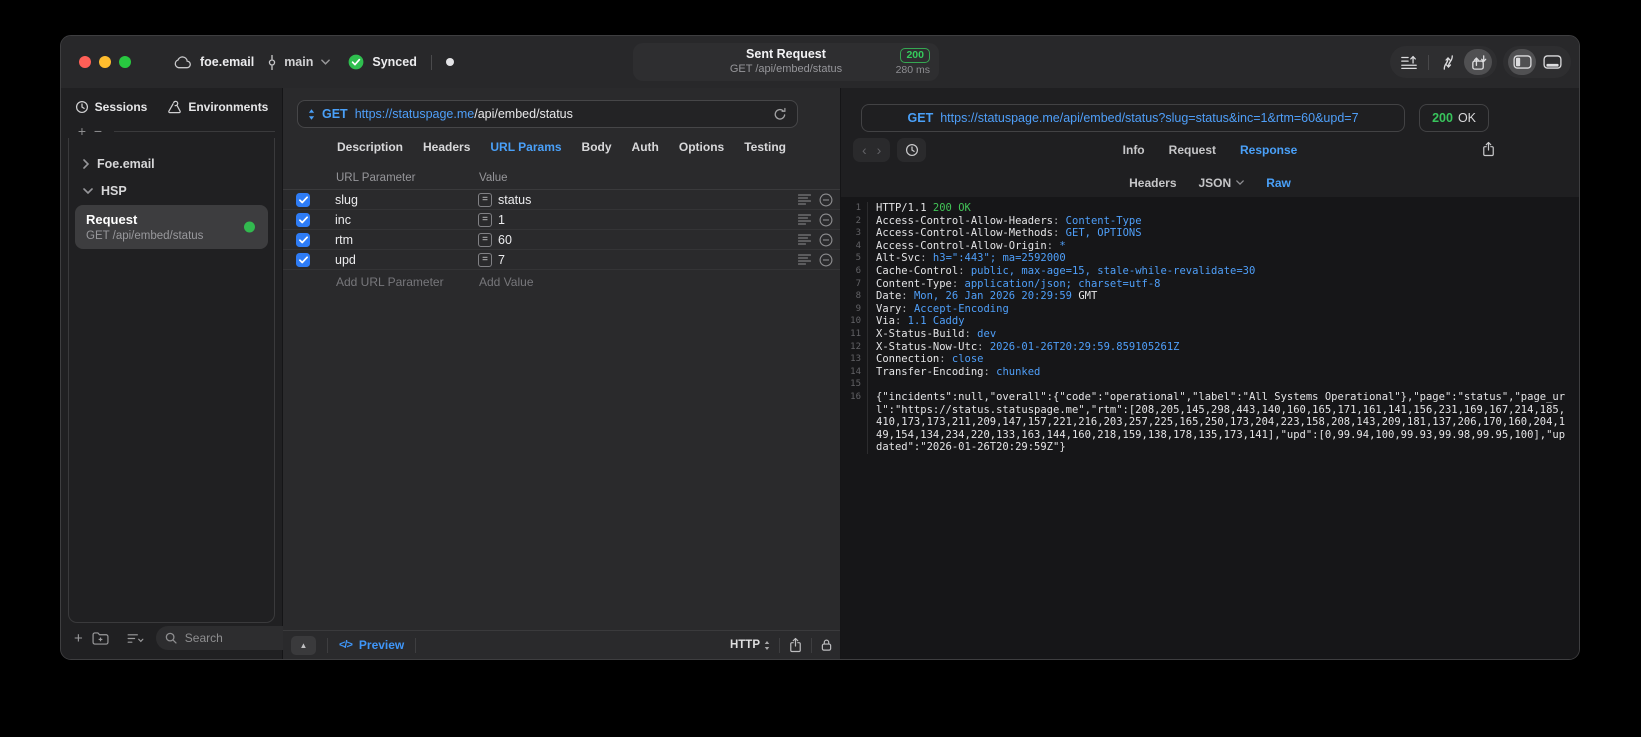 The width and height of the screenshot is (1641, 737). What do you see at coordinates (171, 227) in the screenshot?
I see `request-list-item-selected: Request GET /api/embed/status` at bounding box center [171, 227].